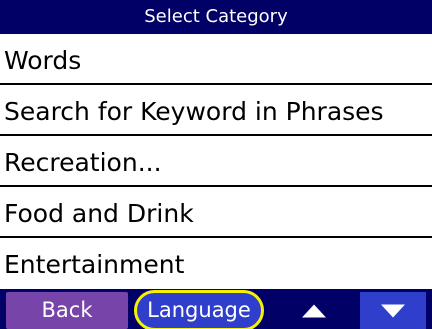 The image size is (432, 329). I want to click on language-button: Language, so click(199, 309).